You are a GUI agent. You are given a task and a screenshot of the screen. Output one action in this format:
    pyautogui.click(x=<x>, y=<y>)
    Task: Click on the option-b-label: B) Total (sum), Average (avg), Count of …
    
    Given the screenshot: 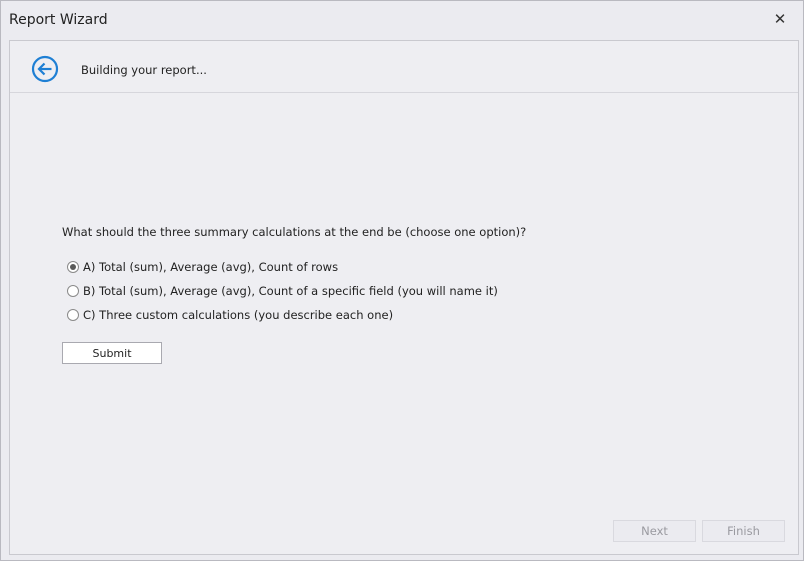 What is the action you would take?
    pyautogui.click(x=290, y=291)
    